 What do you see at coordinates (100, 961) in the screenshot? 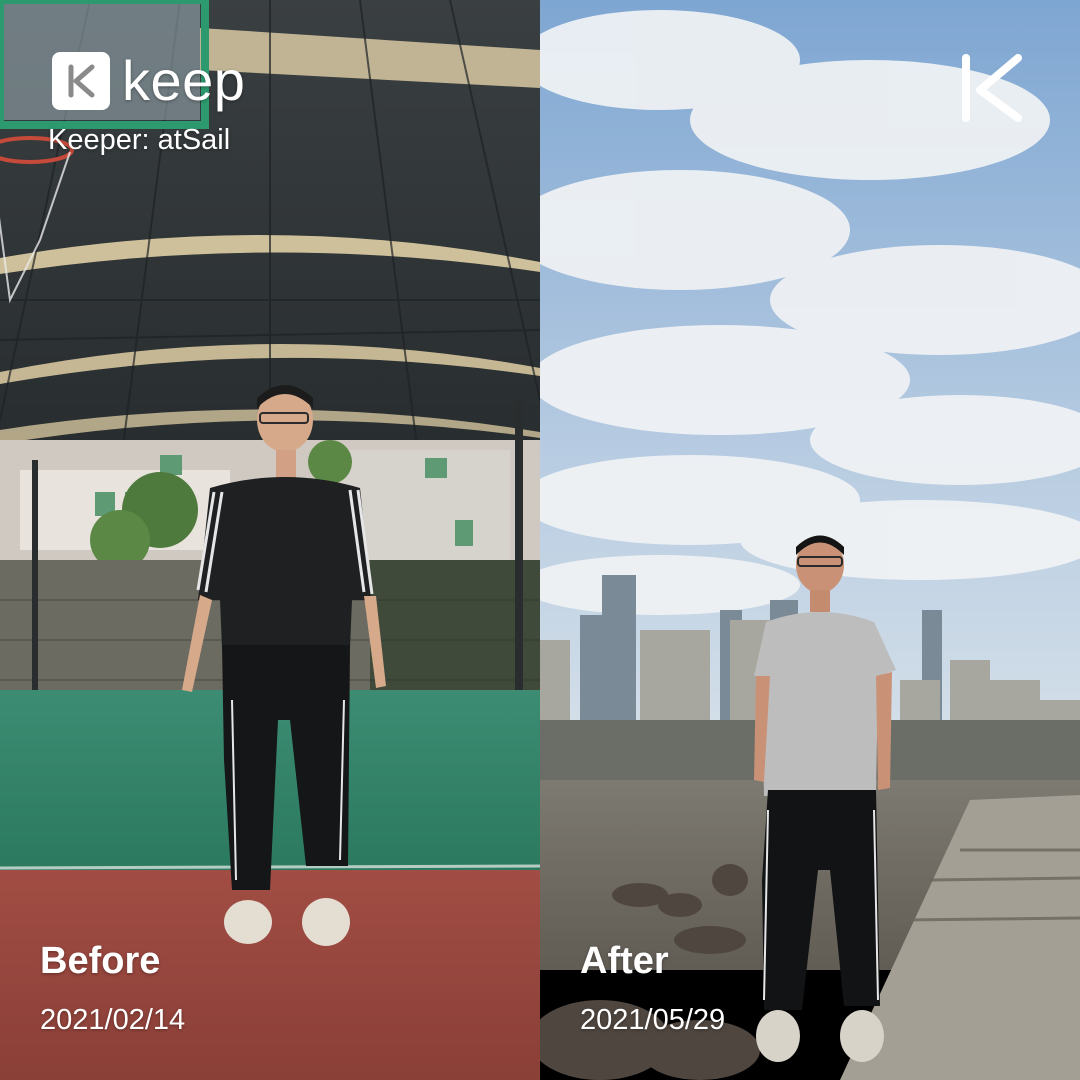
I see `before-label: Before` at bounding box center [100, 961].